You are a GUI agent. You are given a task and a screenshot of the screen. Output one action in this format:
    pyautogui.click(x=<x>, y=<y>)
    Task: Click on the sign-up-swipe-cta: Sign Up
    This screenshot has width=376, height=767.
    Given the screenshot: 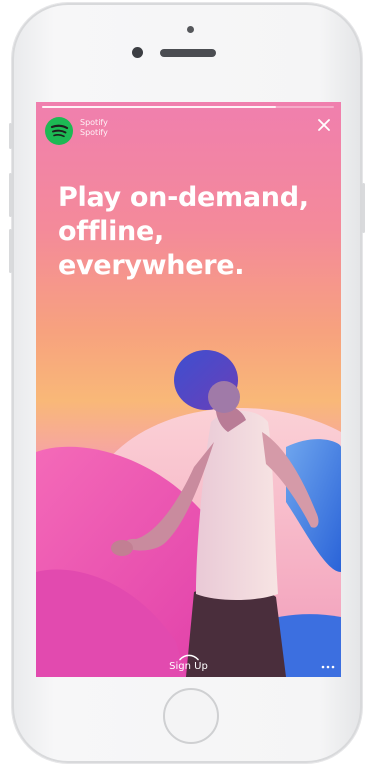 What is the action you would take?
    pyautogui.click(x=188, y=662)
    